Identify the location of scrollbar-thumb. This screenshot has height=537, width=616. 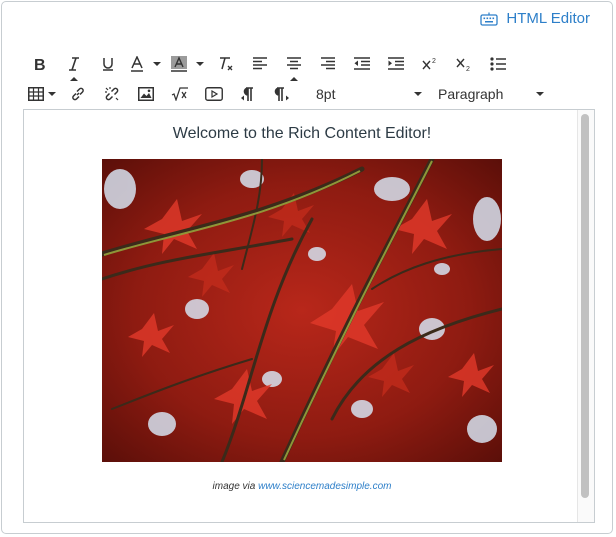
(585, 306).